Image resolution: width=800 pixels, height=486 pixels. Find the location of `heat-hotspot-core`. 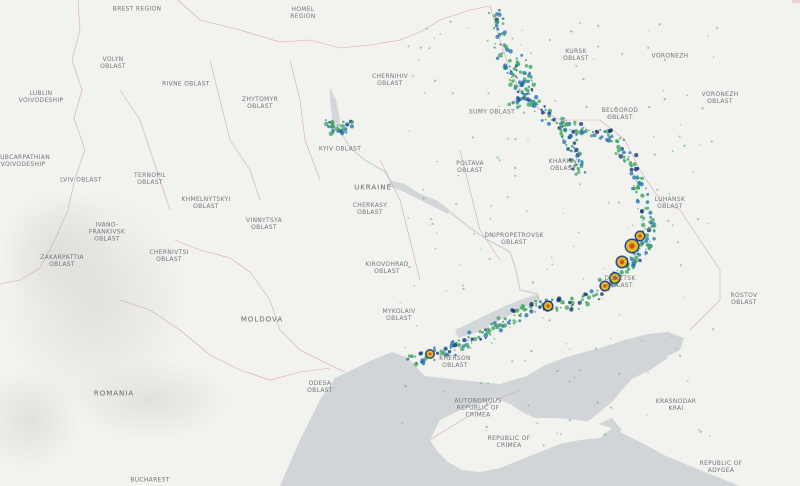

heat-hotspot-core is located at coordinates (632, 246).